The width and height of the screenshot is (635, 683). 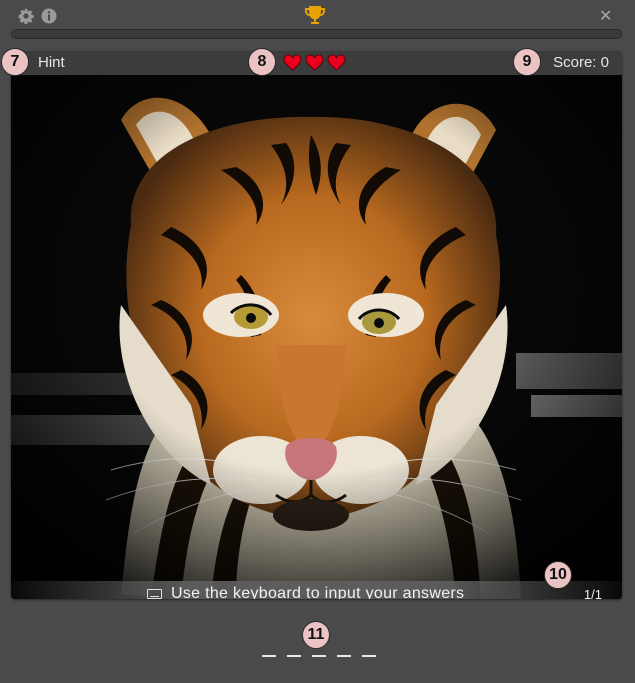 I want to click on answer-slots, so click(x=319, y=656).